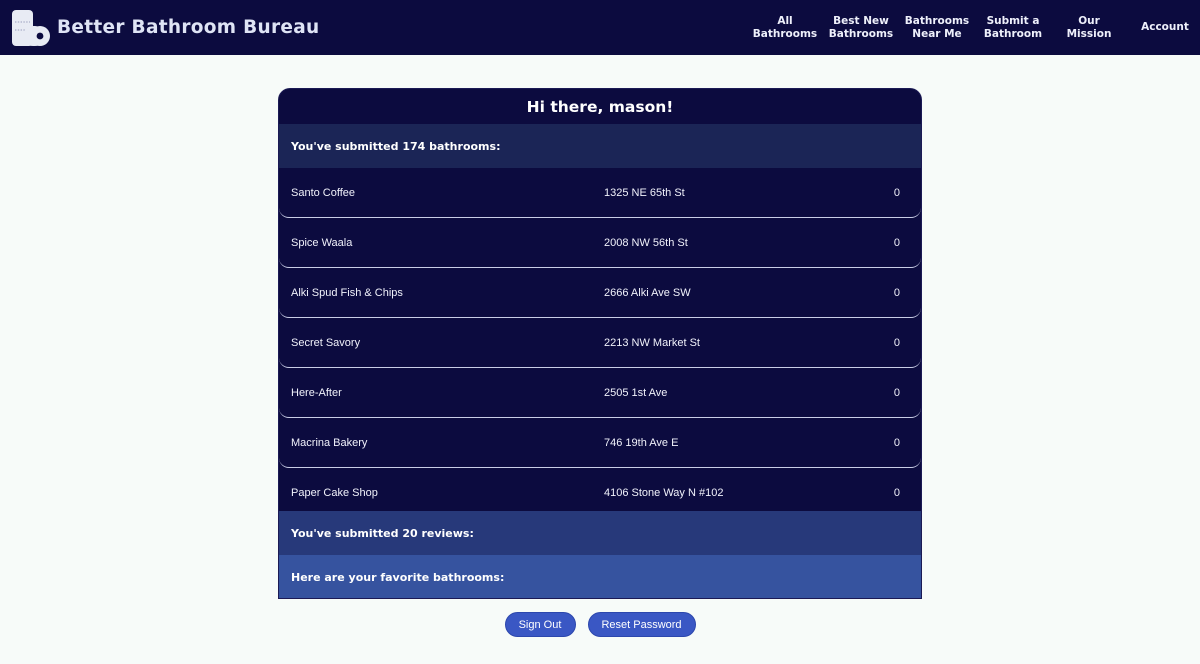  I want to click on bathroom-address: 2505 1st Ave, so click(636, 392).